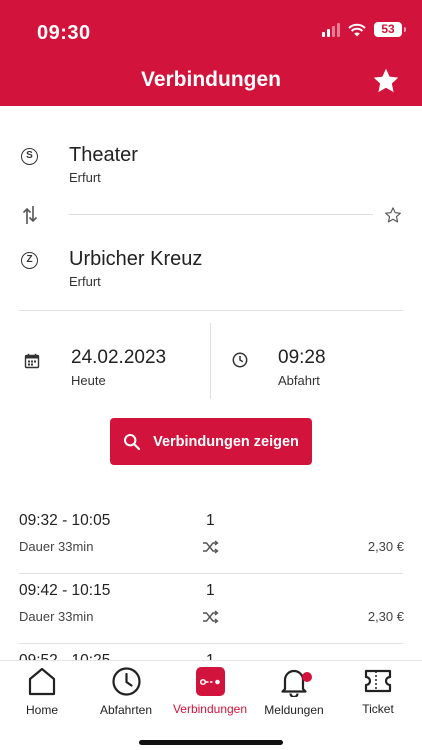 The width and height of the screenshot is (422, 750). I want to click on date-field: 24.02.2023 Heute, so click(105, 361).